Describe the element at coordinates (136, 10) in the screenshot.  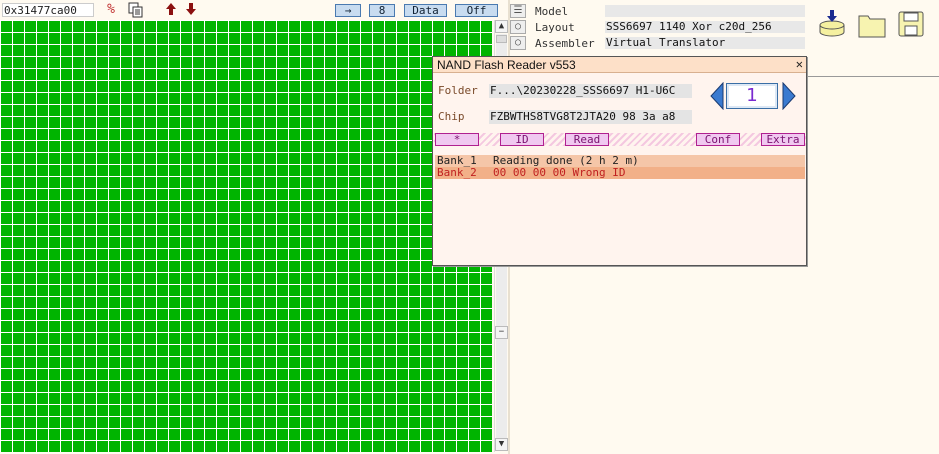
I see `copy-icon` at that location.